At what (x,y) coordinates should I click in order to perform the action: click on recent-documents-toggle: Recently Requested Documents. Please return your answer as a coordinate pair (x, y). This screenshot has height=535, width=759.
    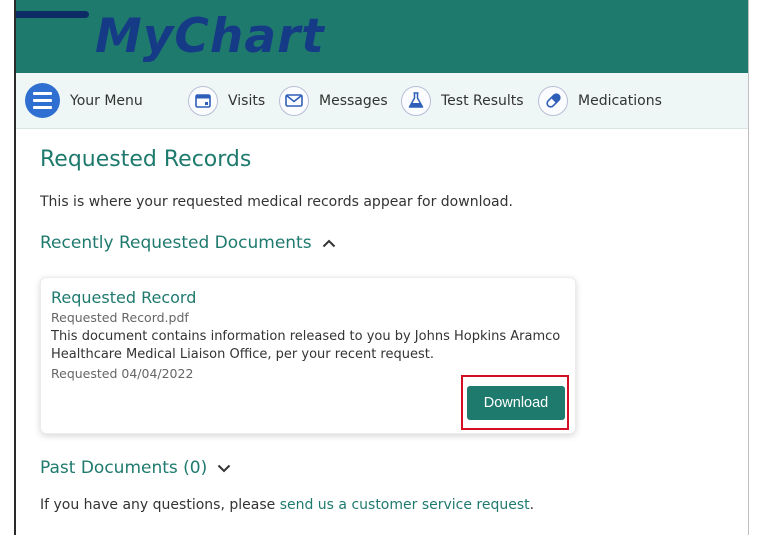
    Looking at the image, I should click on (188, 243).